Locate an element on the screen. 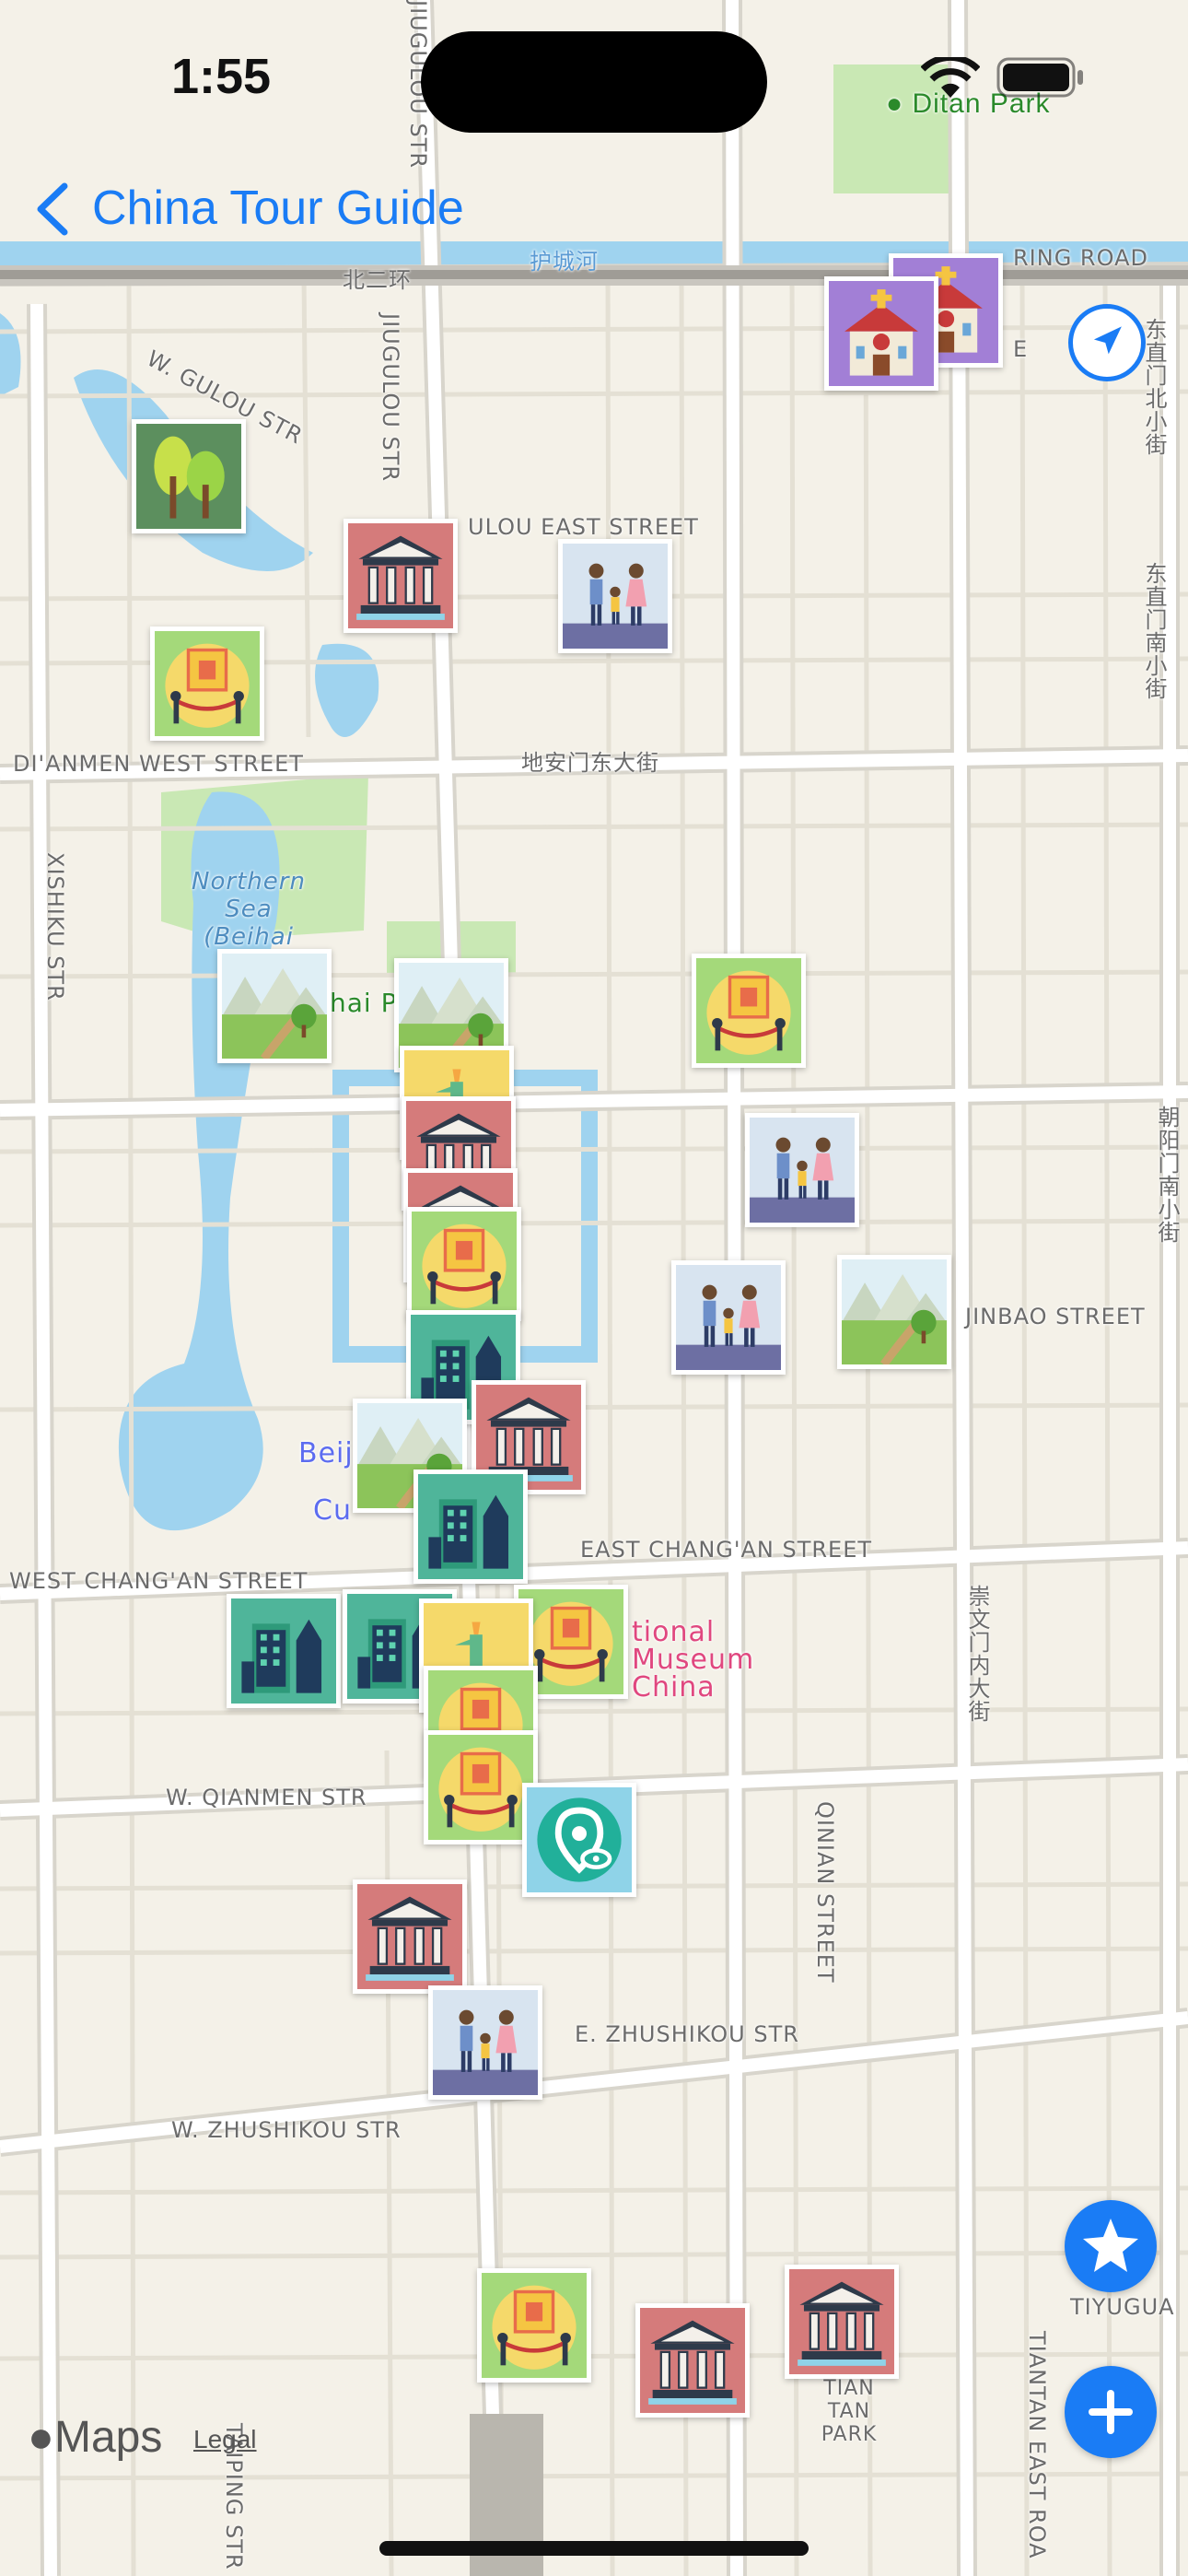 This screenshot has width=1188, height=2576. street-label: RING ROAD is located at coordinates (1080, 258).